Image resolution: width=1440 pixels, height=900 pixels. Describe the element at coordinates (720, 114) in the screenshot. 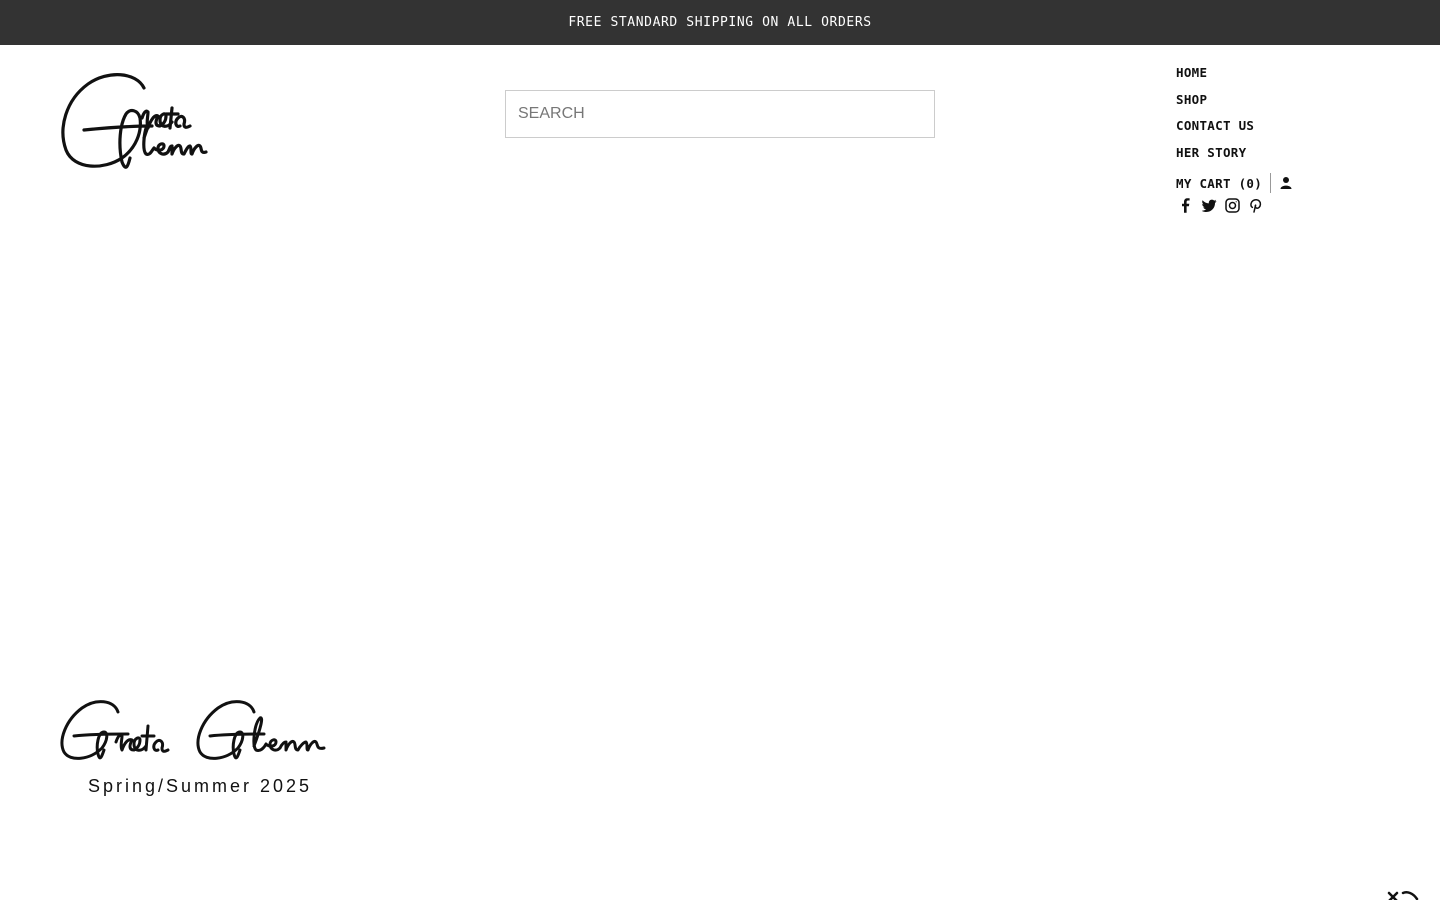

I see `search-input` at that location.